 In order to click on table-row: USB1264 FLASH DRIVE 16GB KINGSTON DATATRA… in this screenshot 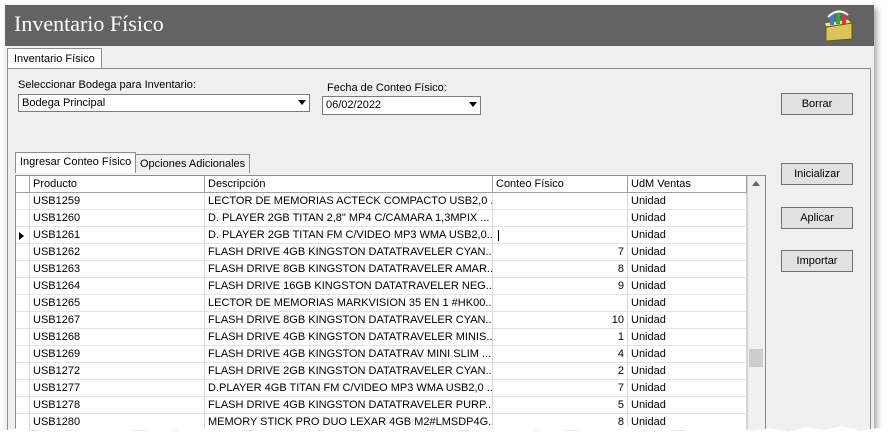, I will do `click(381, 286)`.